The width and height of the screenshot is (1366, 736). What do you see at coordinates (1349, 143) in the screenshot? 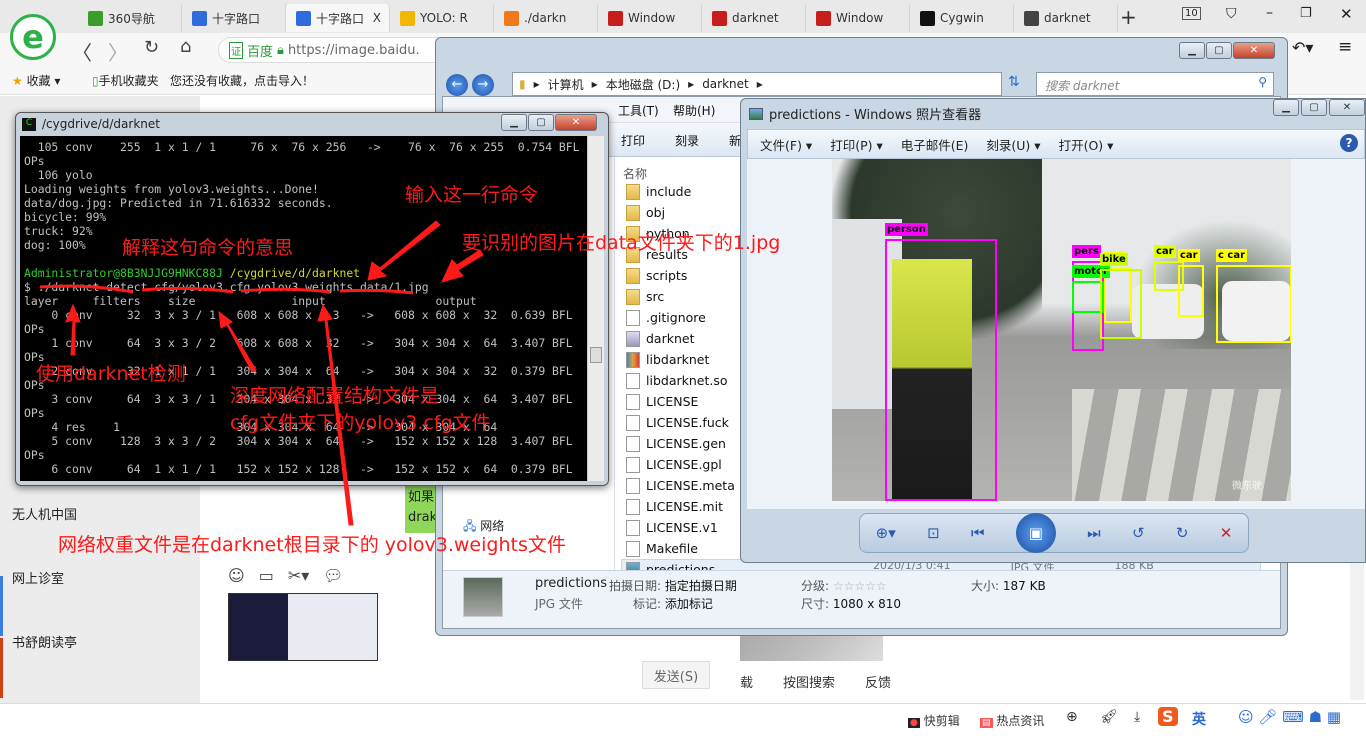
I see `help-icon: ?` at bounding box center [1349, 143].